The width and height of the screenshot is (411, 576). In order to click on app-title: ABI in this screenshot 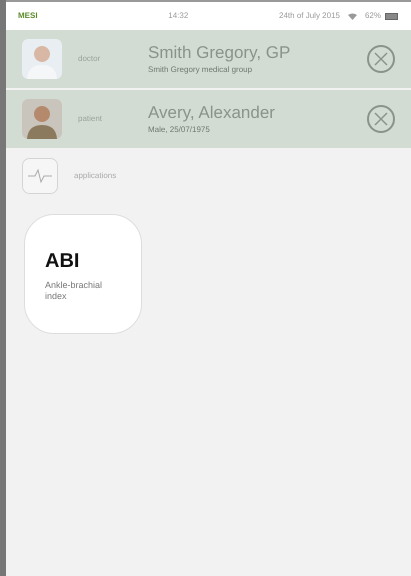, I will do `click(62, 261)`.